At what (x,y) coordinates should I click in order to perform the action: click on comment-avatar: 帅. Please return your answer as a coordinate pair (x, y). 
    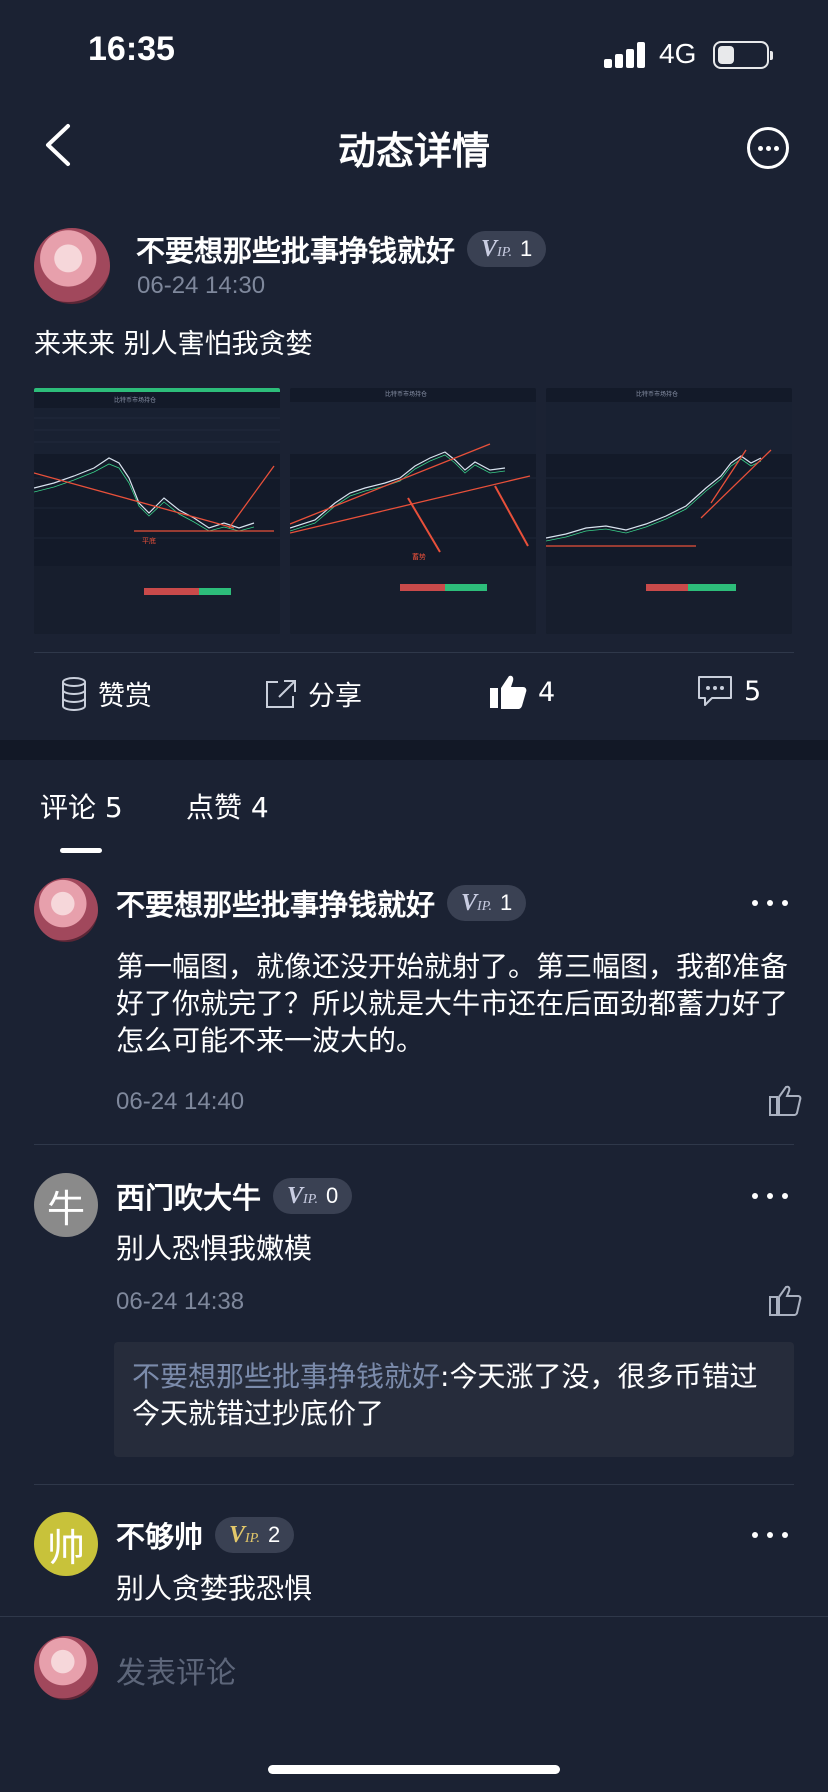
    Looking at the image, I should click on (66, 1544).